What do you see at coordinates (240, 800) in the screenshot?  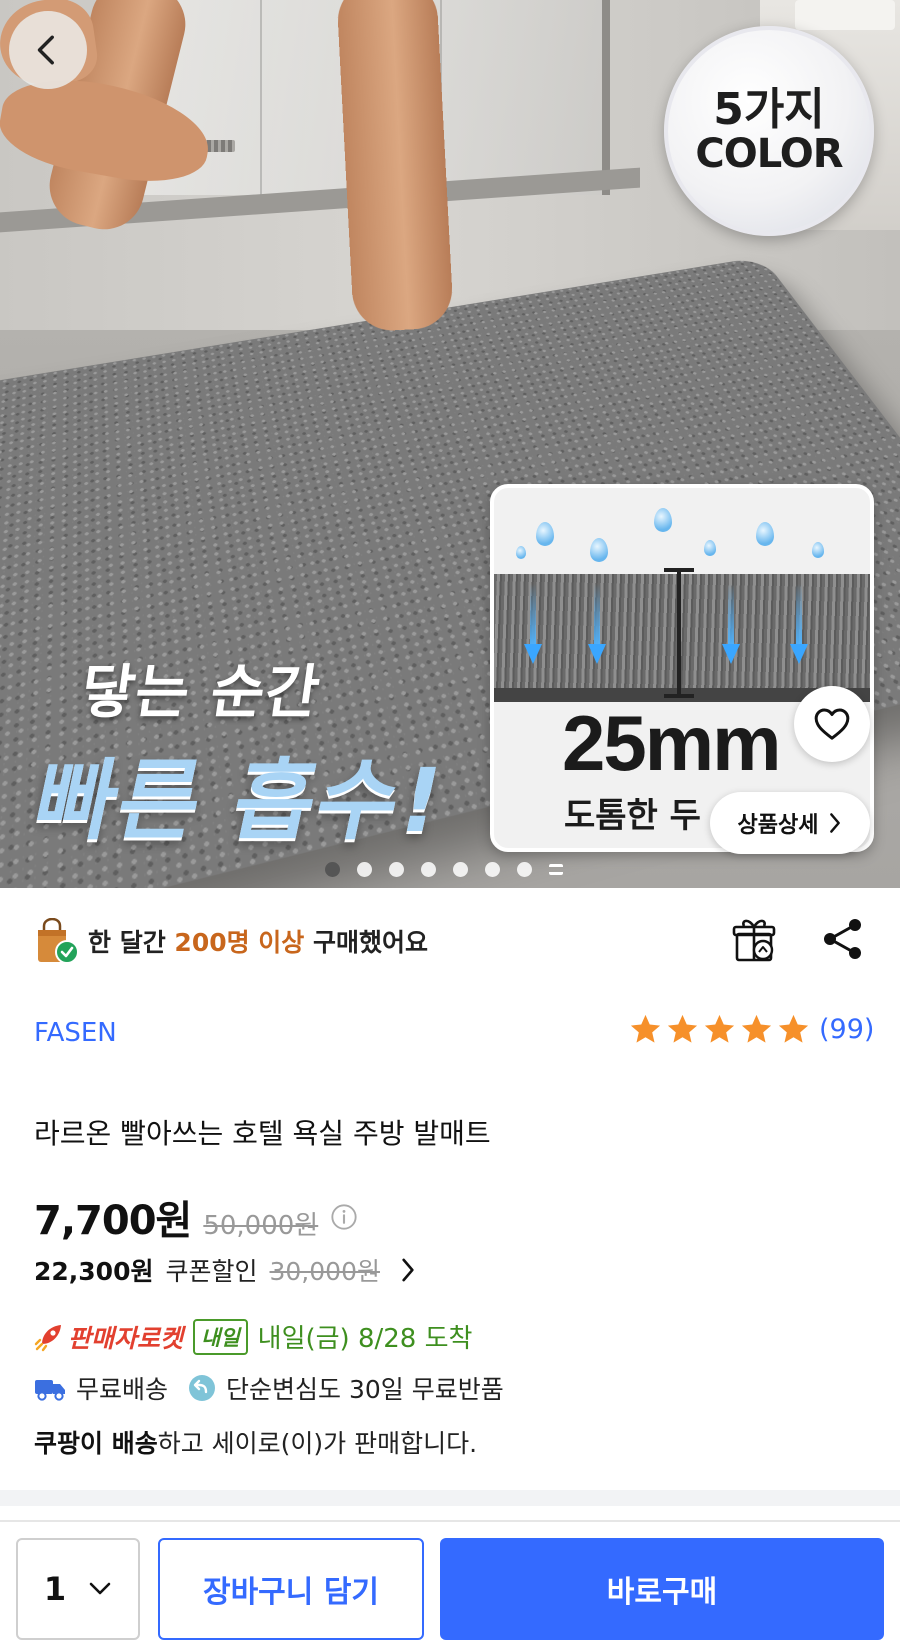 I see `promo-subheadline: 빠른 흡수!` at bounding box center [240, 800].